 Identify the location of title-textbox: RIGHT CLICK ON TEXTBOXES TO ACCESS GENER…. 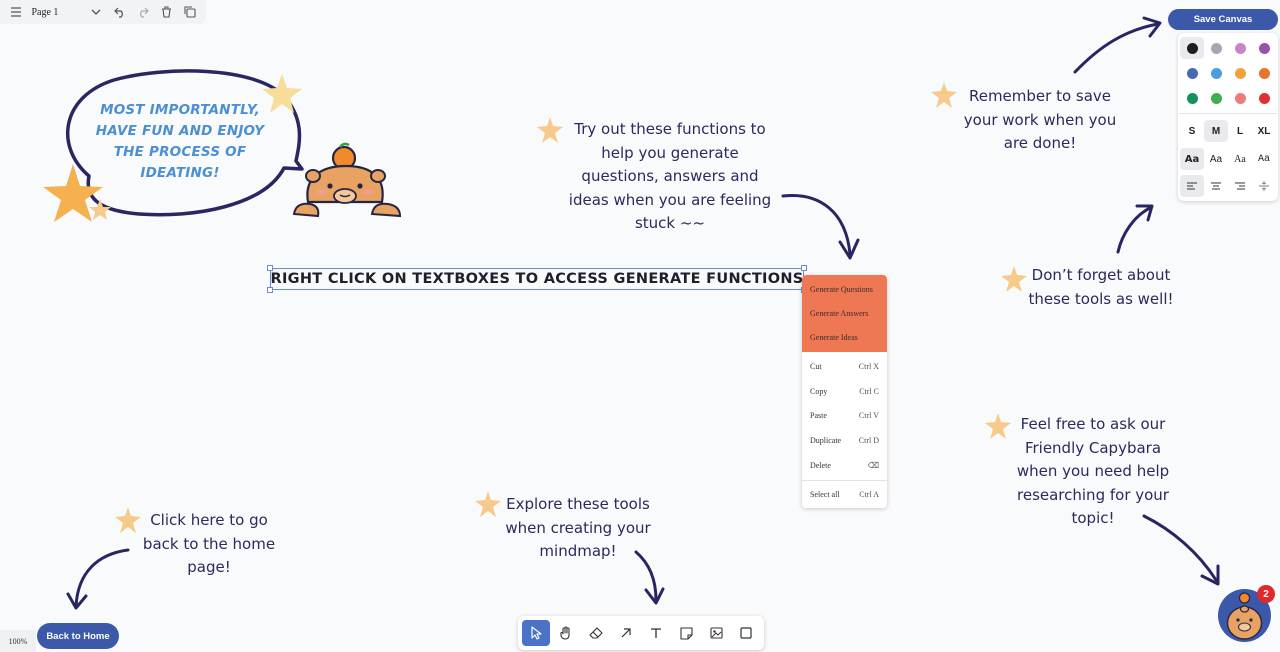
(537, 279).